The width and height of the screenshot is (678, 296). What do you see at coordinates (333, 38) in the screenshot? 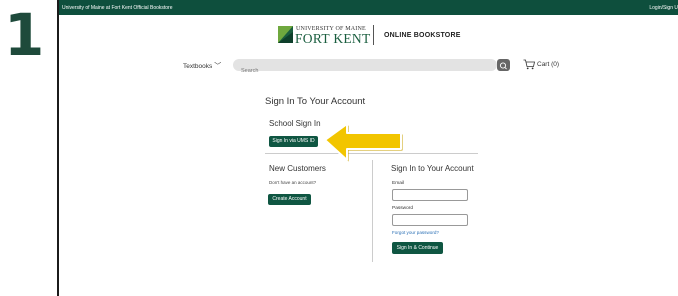
I see `logo-campus-text: FORT KENT` at bounding box center [333, 38].